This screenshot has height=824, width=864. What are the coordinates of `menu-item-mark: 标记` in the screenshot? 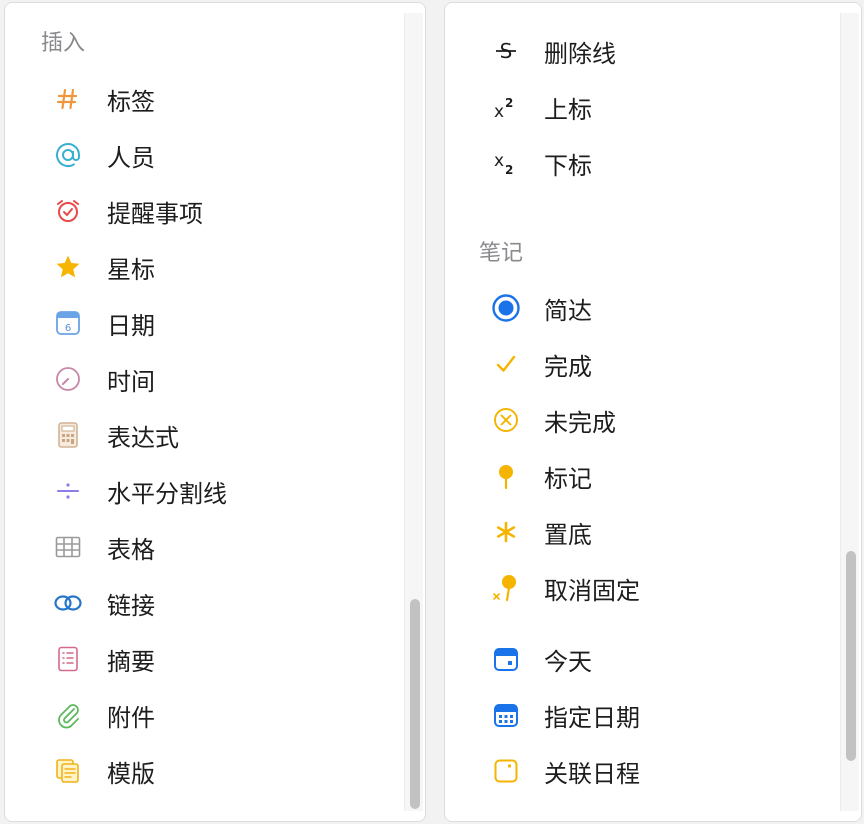 It's located at (638, 476).